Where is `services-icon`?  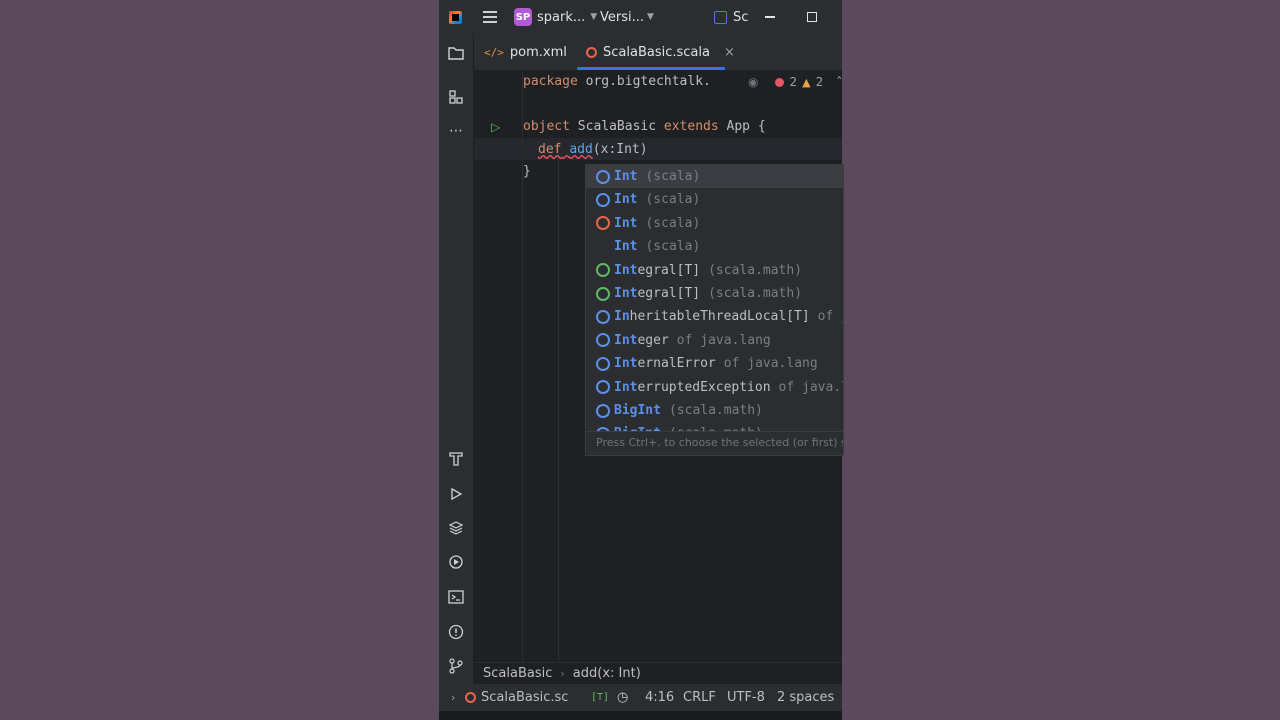 services-icon is located at coordinates (456, 562).